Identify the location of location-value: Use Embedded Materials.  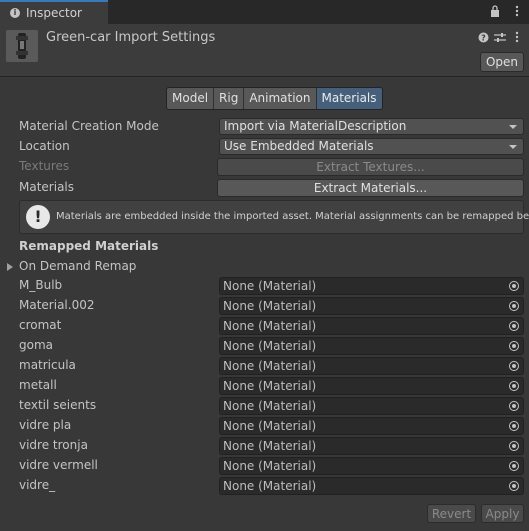
(299, 146).